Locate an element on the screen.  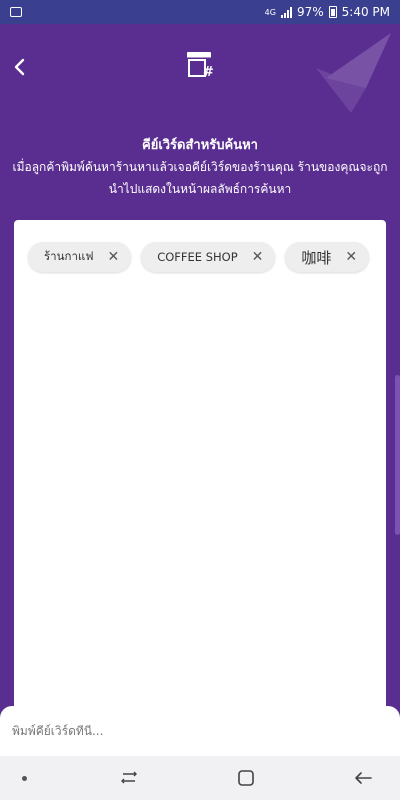
home-icon is located at coordinates (246, 778).